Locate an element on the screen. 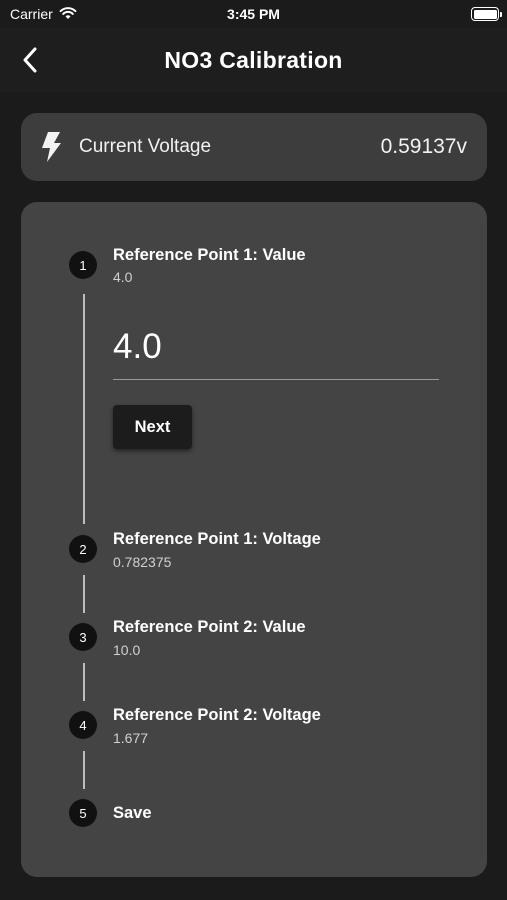 The width and height of the screenshot is (507, 900). voltage-label: Current Voltage is located at coordinates (145, 146).